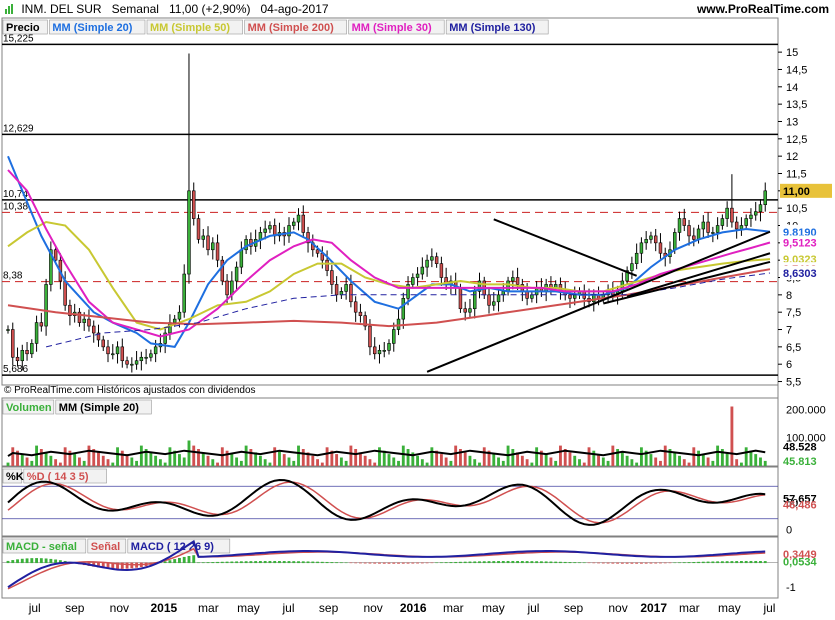  Describe the element at coordinates (806, 410) in the screenshot. I see `volume-tick-label: 200.000` at that location.